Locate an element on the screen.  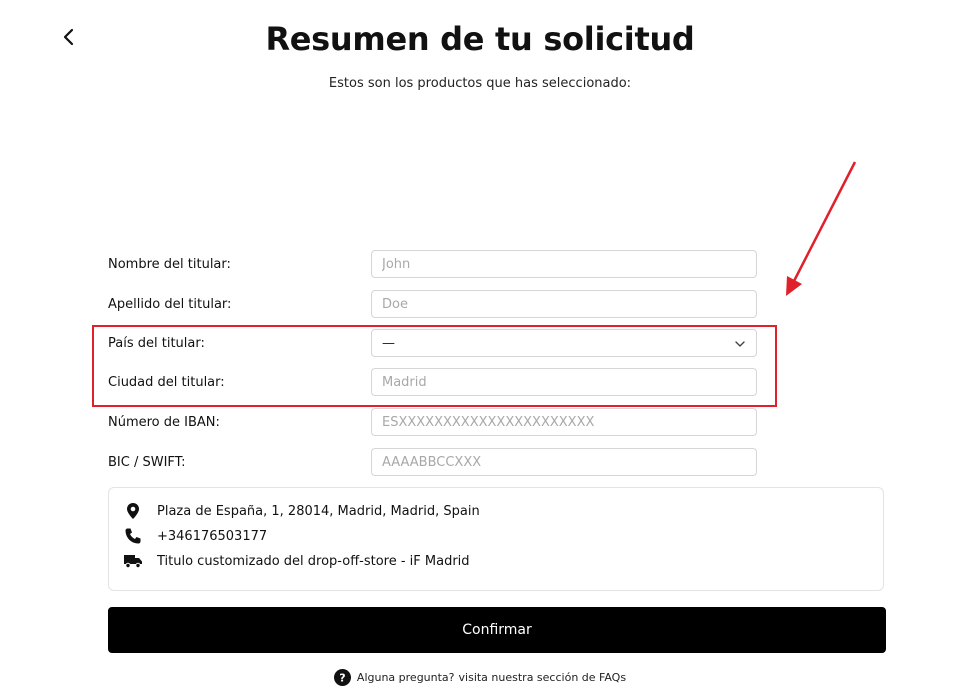
page-title: Resumen de tu solicitud is located at coordinates (480, 39).